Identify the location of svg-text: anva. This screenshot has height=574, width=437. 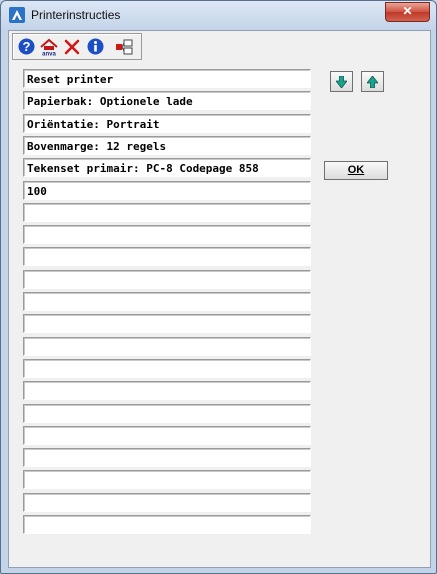
(49, 53).